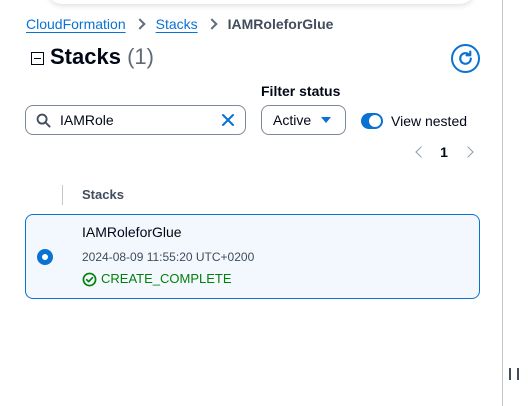 This screenshot has height=406, width=528. Describe the element at coordinates (62, 195) in the screenshot. I see `column-divider` at that location.